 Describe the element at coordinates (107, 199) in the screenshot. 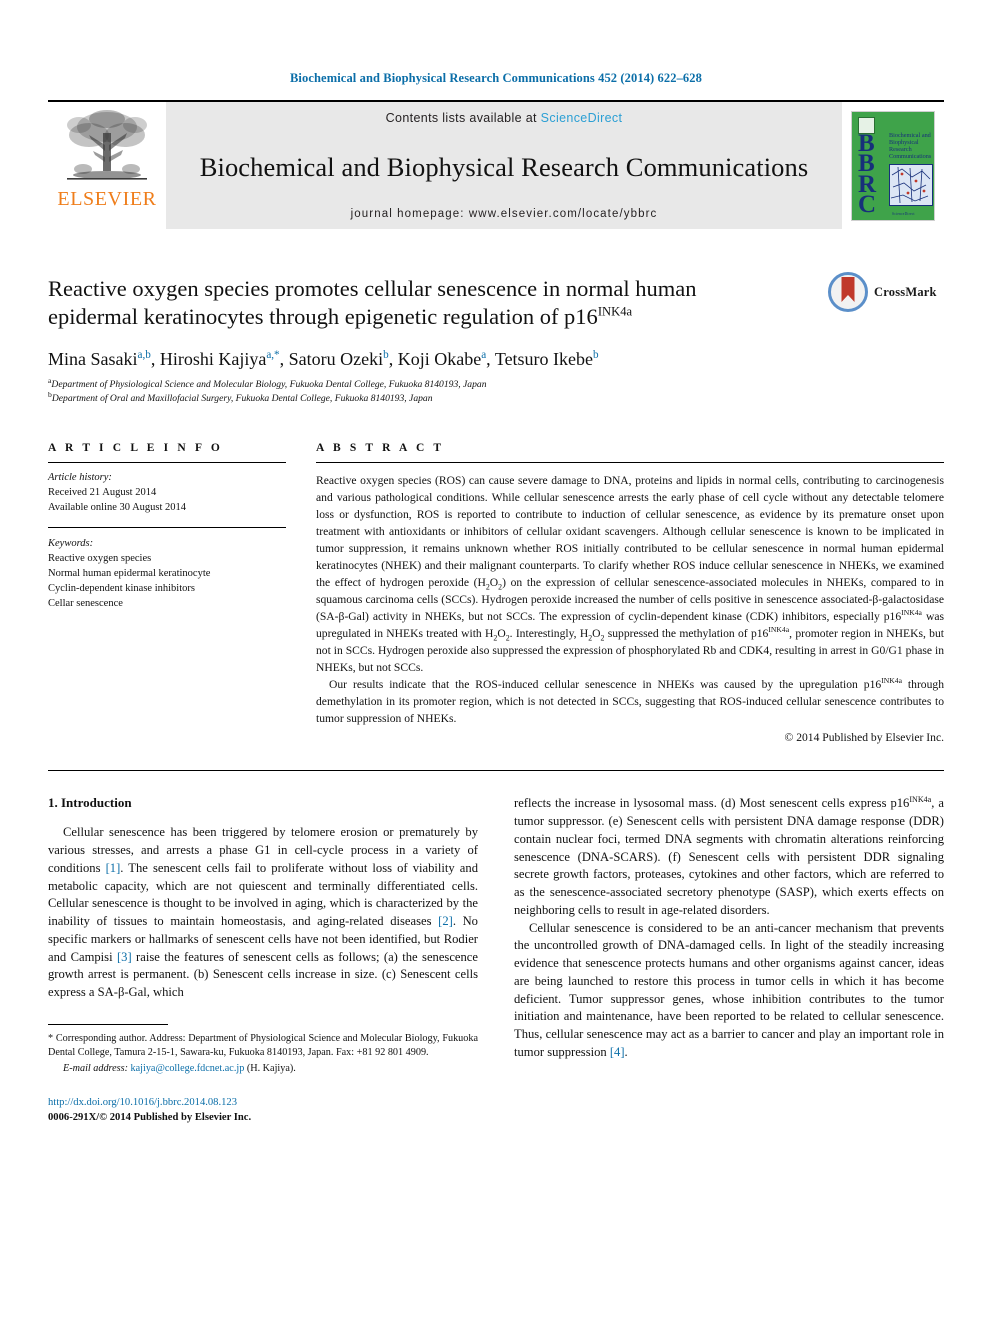

I see `elsevier-wordmark: ELSEVIER` at that location.